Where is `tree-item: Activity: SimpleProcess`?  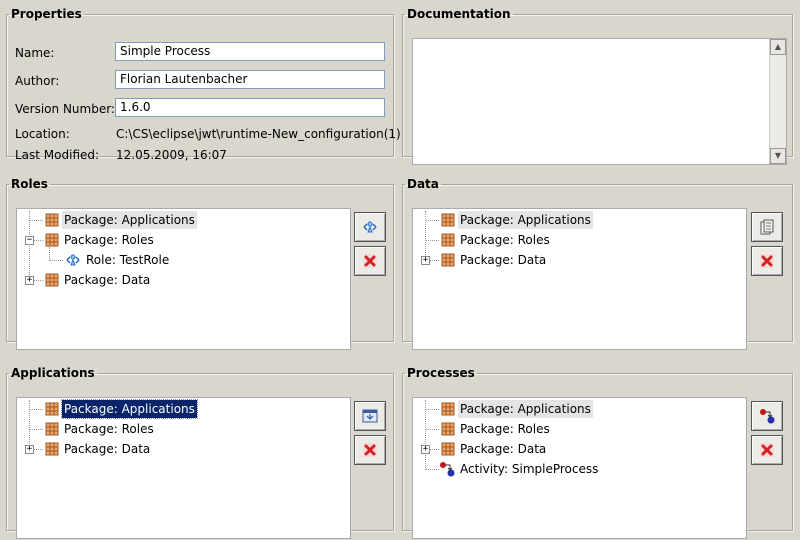 tree-item: Activity: SimpleProcess is located at coordinates (519, 469).